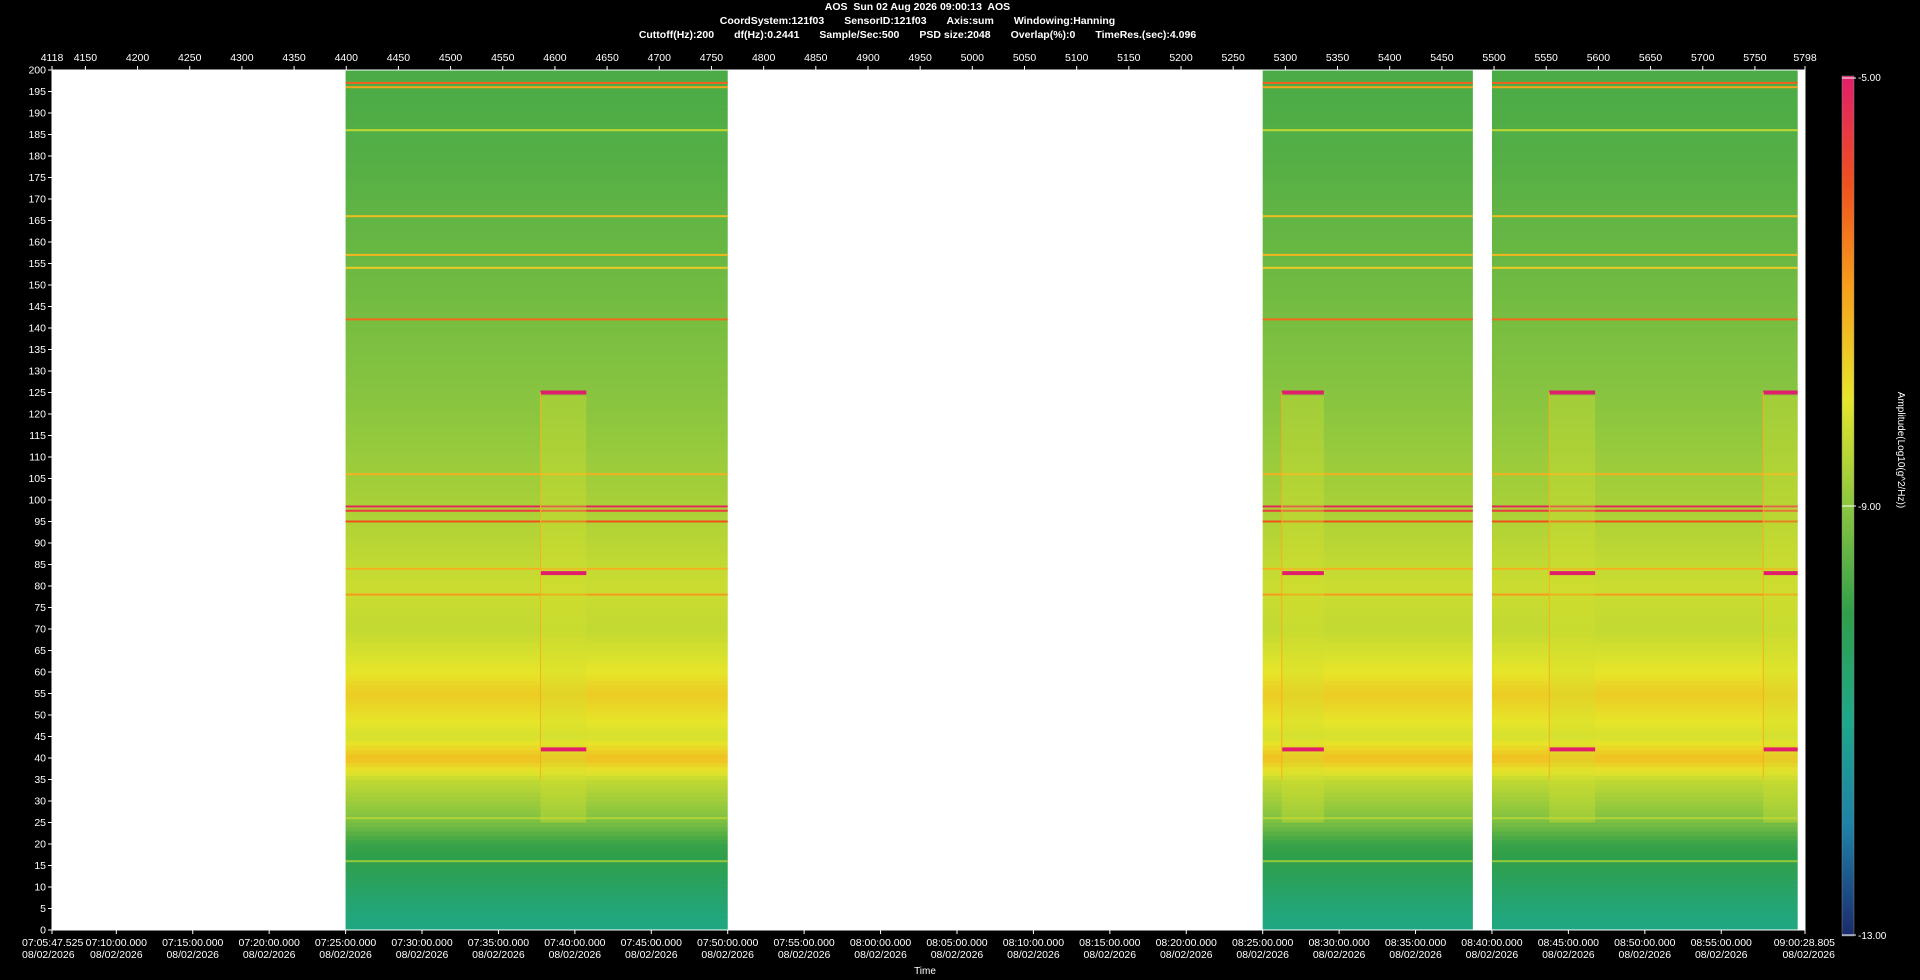 This screenshot has width=1920, height=980. Describe the element at coordinates (1869, 507) in the screenshot. I see `colorbar-mid-label: -9.00` at that location.